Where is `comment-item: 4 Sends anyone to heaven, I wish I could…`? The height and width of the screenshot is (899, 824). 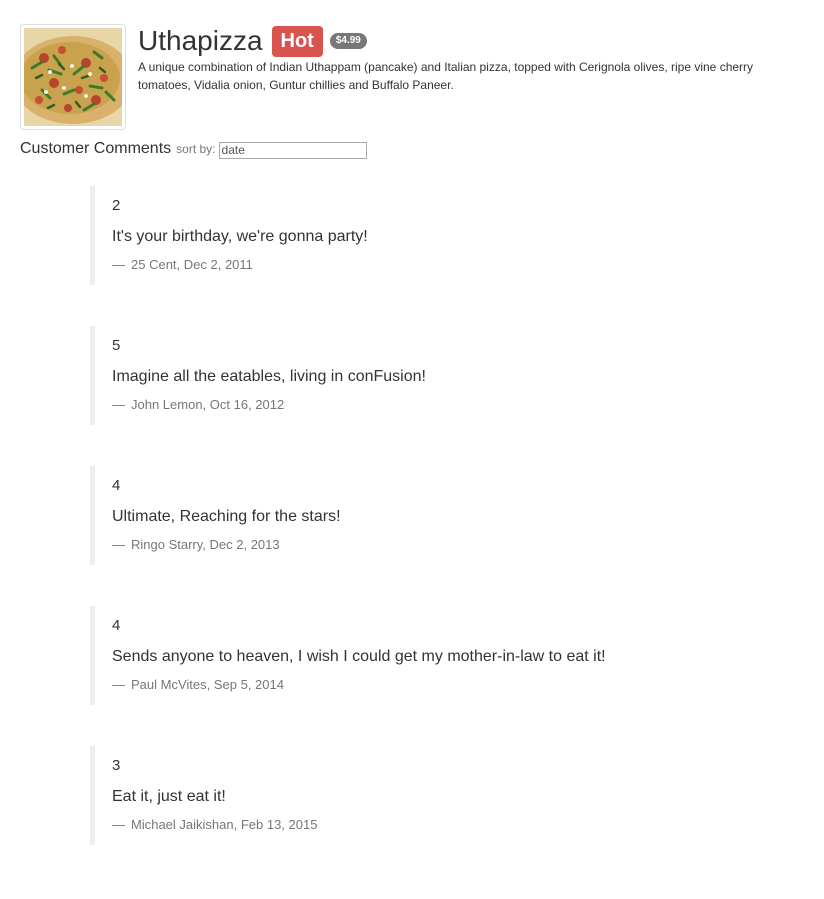
comment-item: 4 Sends anyone to heaven, I wish I could… is located at coordinates (440, 655).